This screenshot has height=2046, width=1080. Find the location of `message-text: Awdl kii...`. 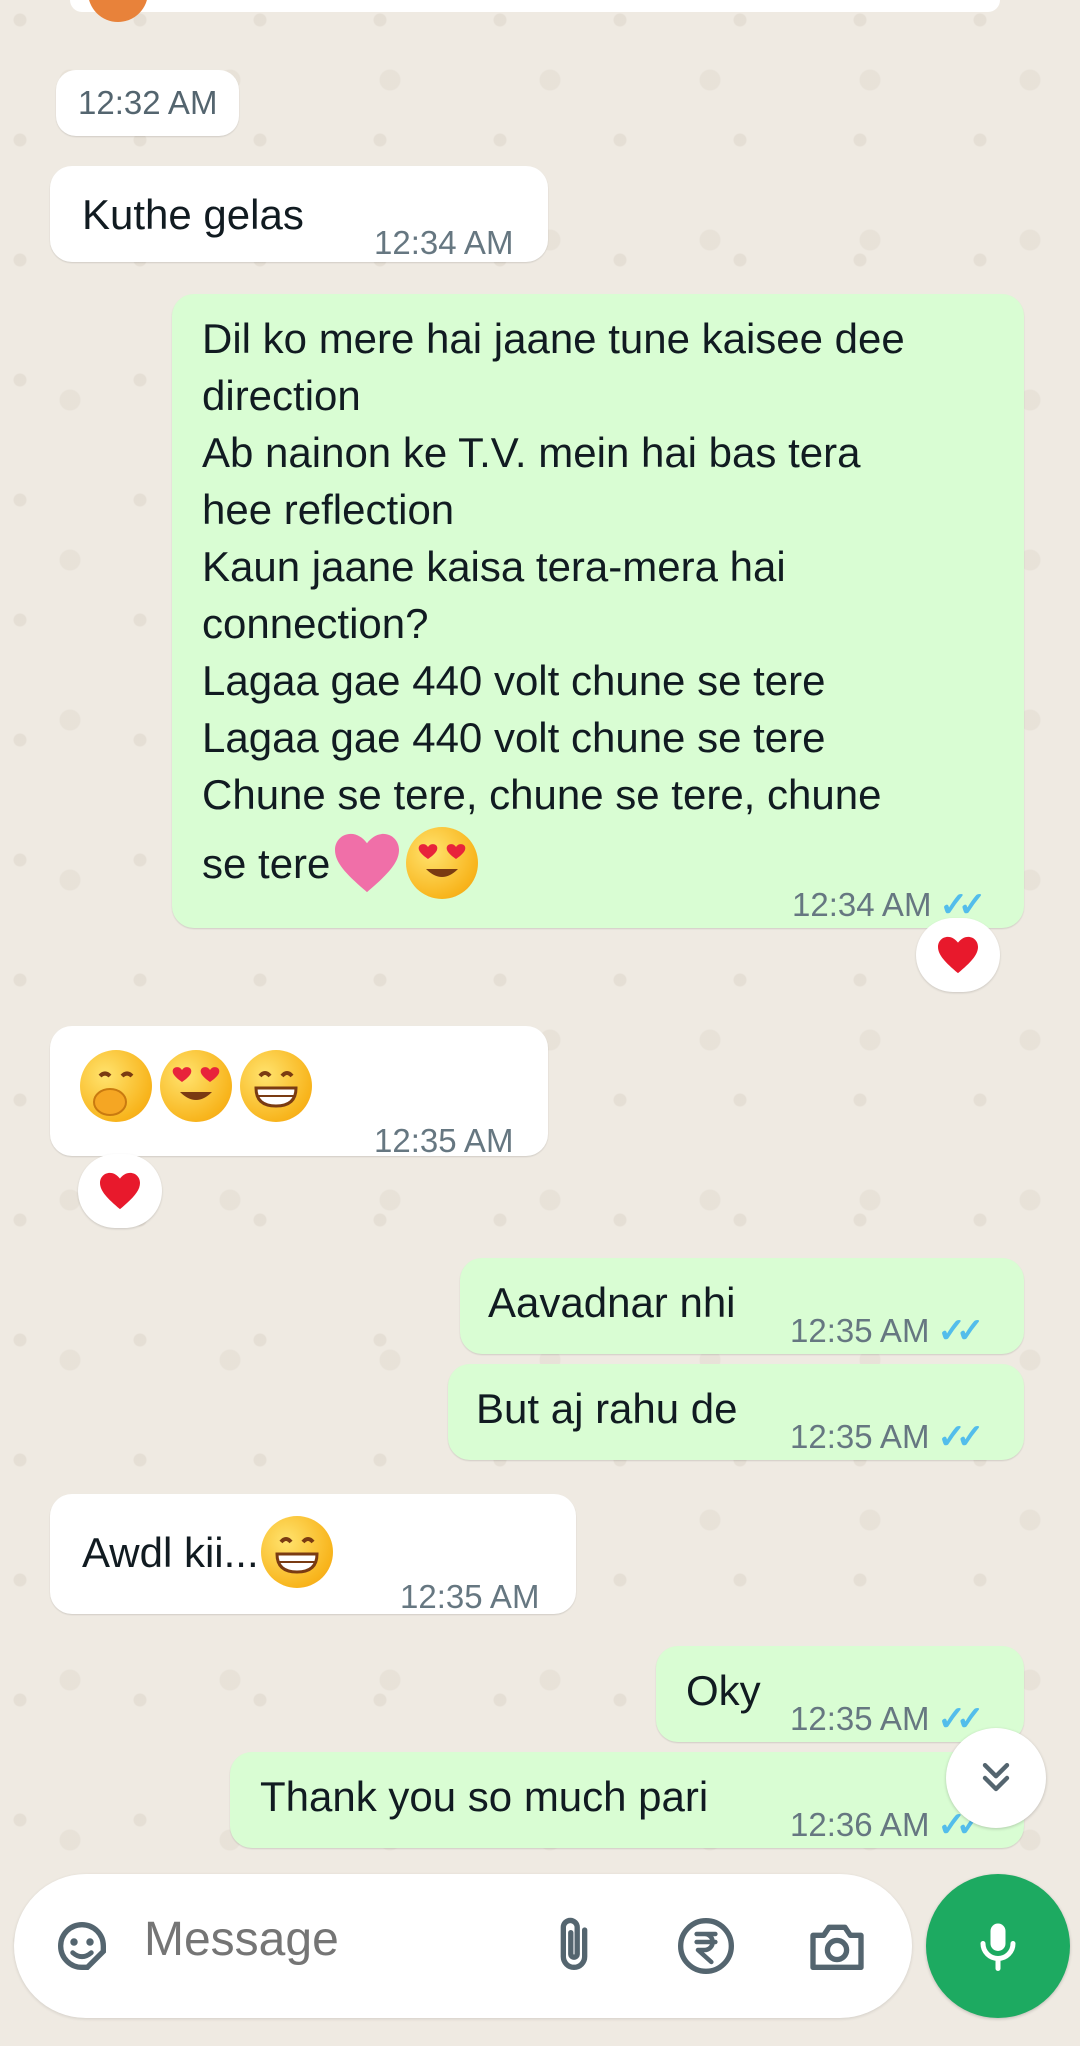

message-text: Awdl kii... is located at coordinates (170, 1552).